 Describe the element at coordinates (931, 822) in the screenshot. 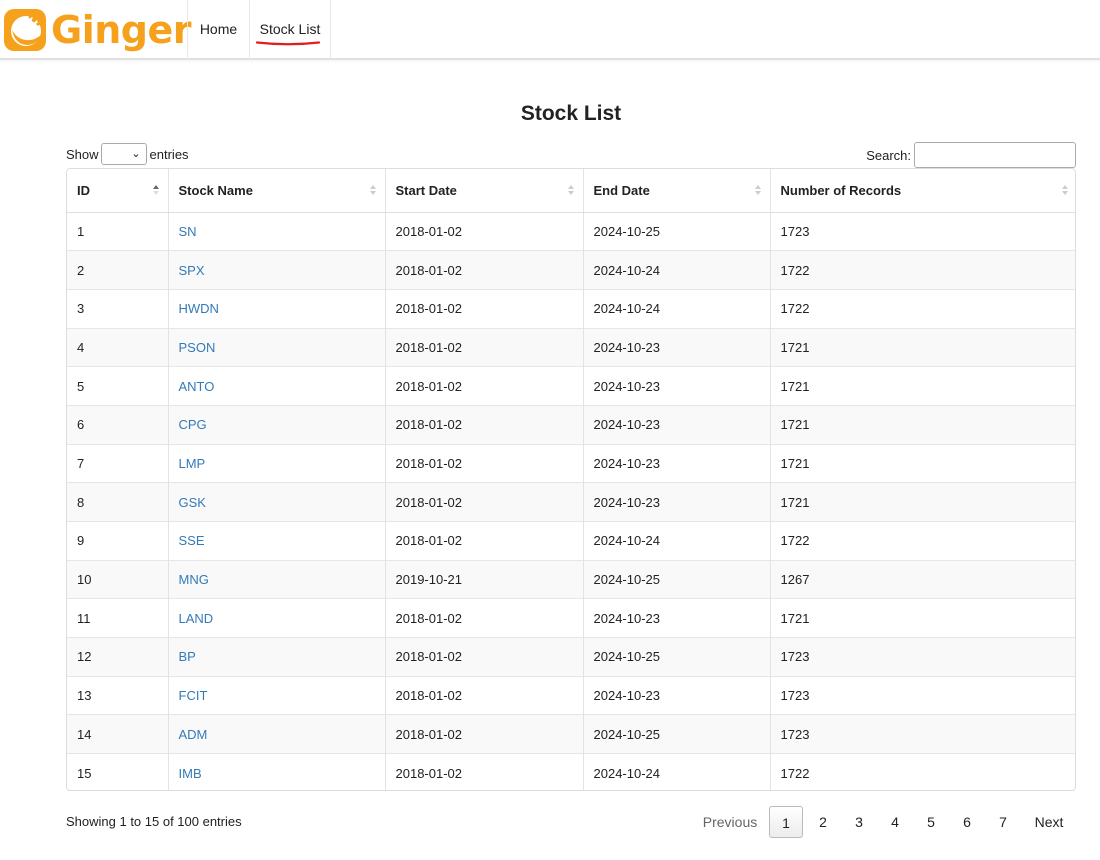

I see `pagination-page-5: 5` at that location.